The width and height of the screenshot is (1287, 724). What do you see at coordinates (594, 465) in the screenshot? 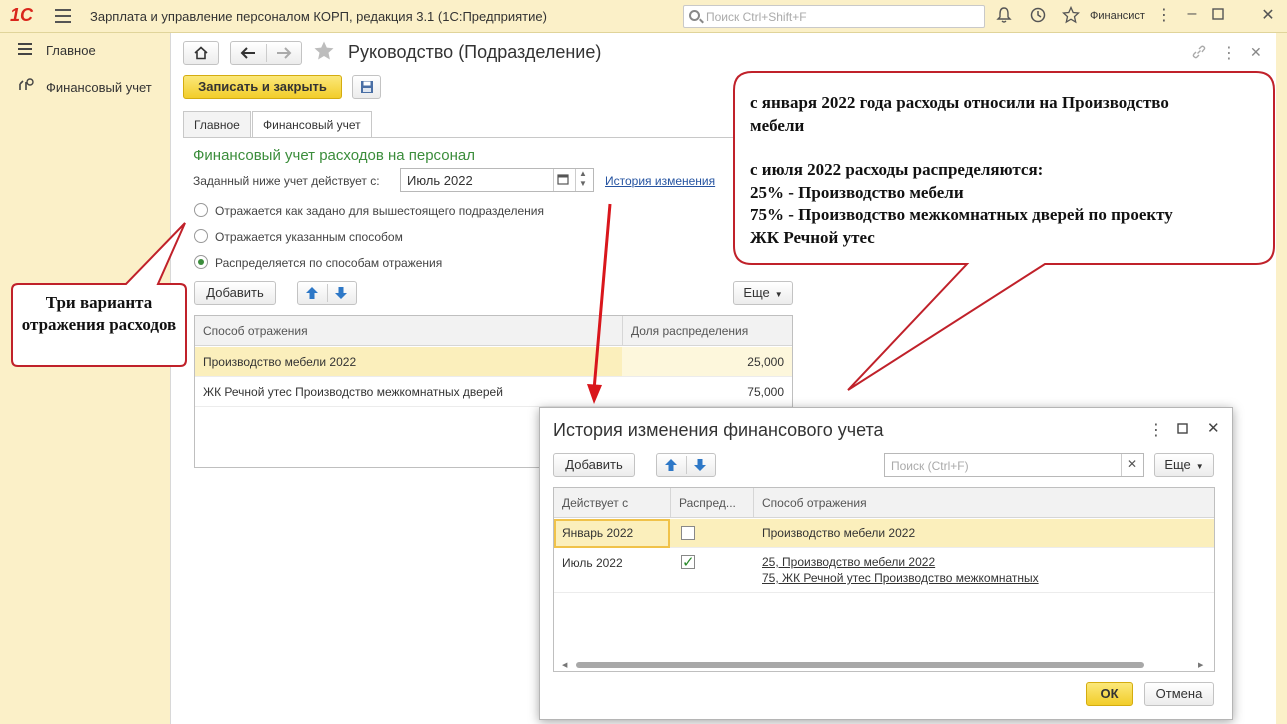
I see `dialog-add-button: Добавить` at bounding box center [594, 465].